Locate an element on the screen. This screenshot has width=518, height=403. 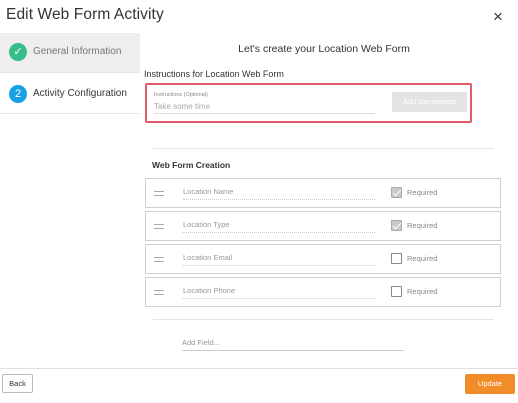
form-field-row: Location Type Required is located at coordinates (323, 226).